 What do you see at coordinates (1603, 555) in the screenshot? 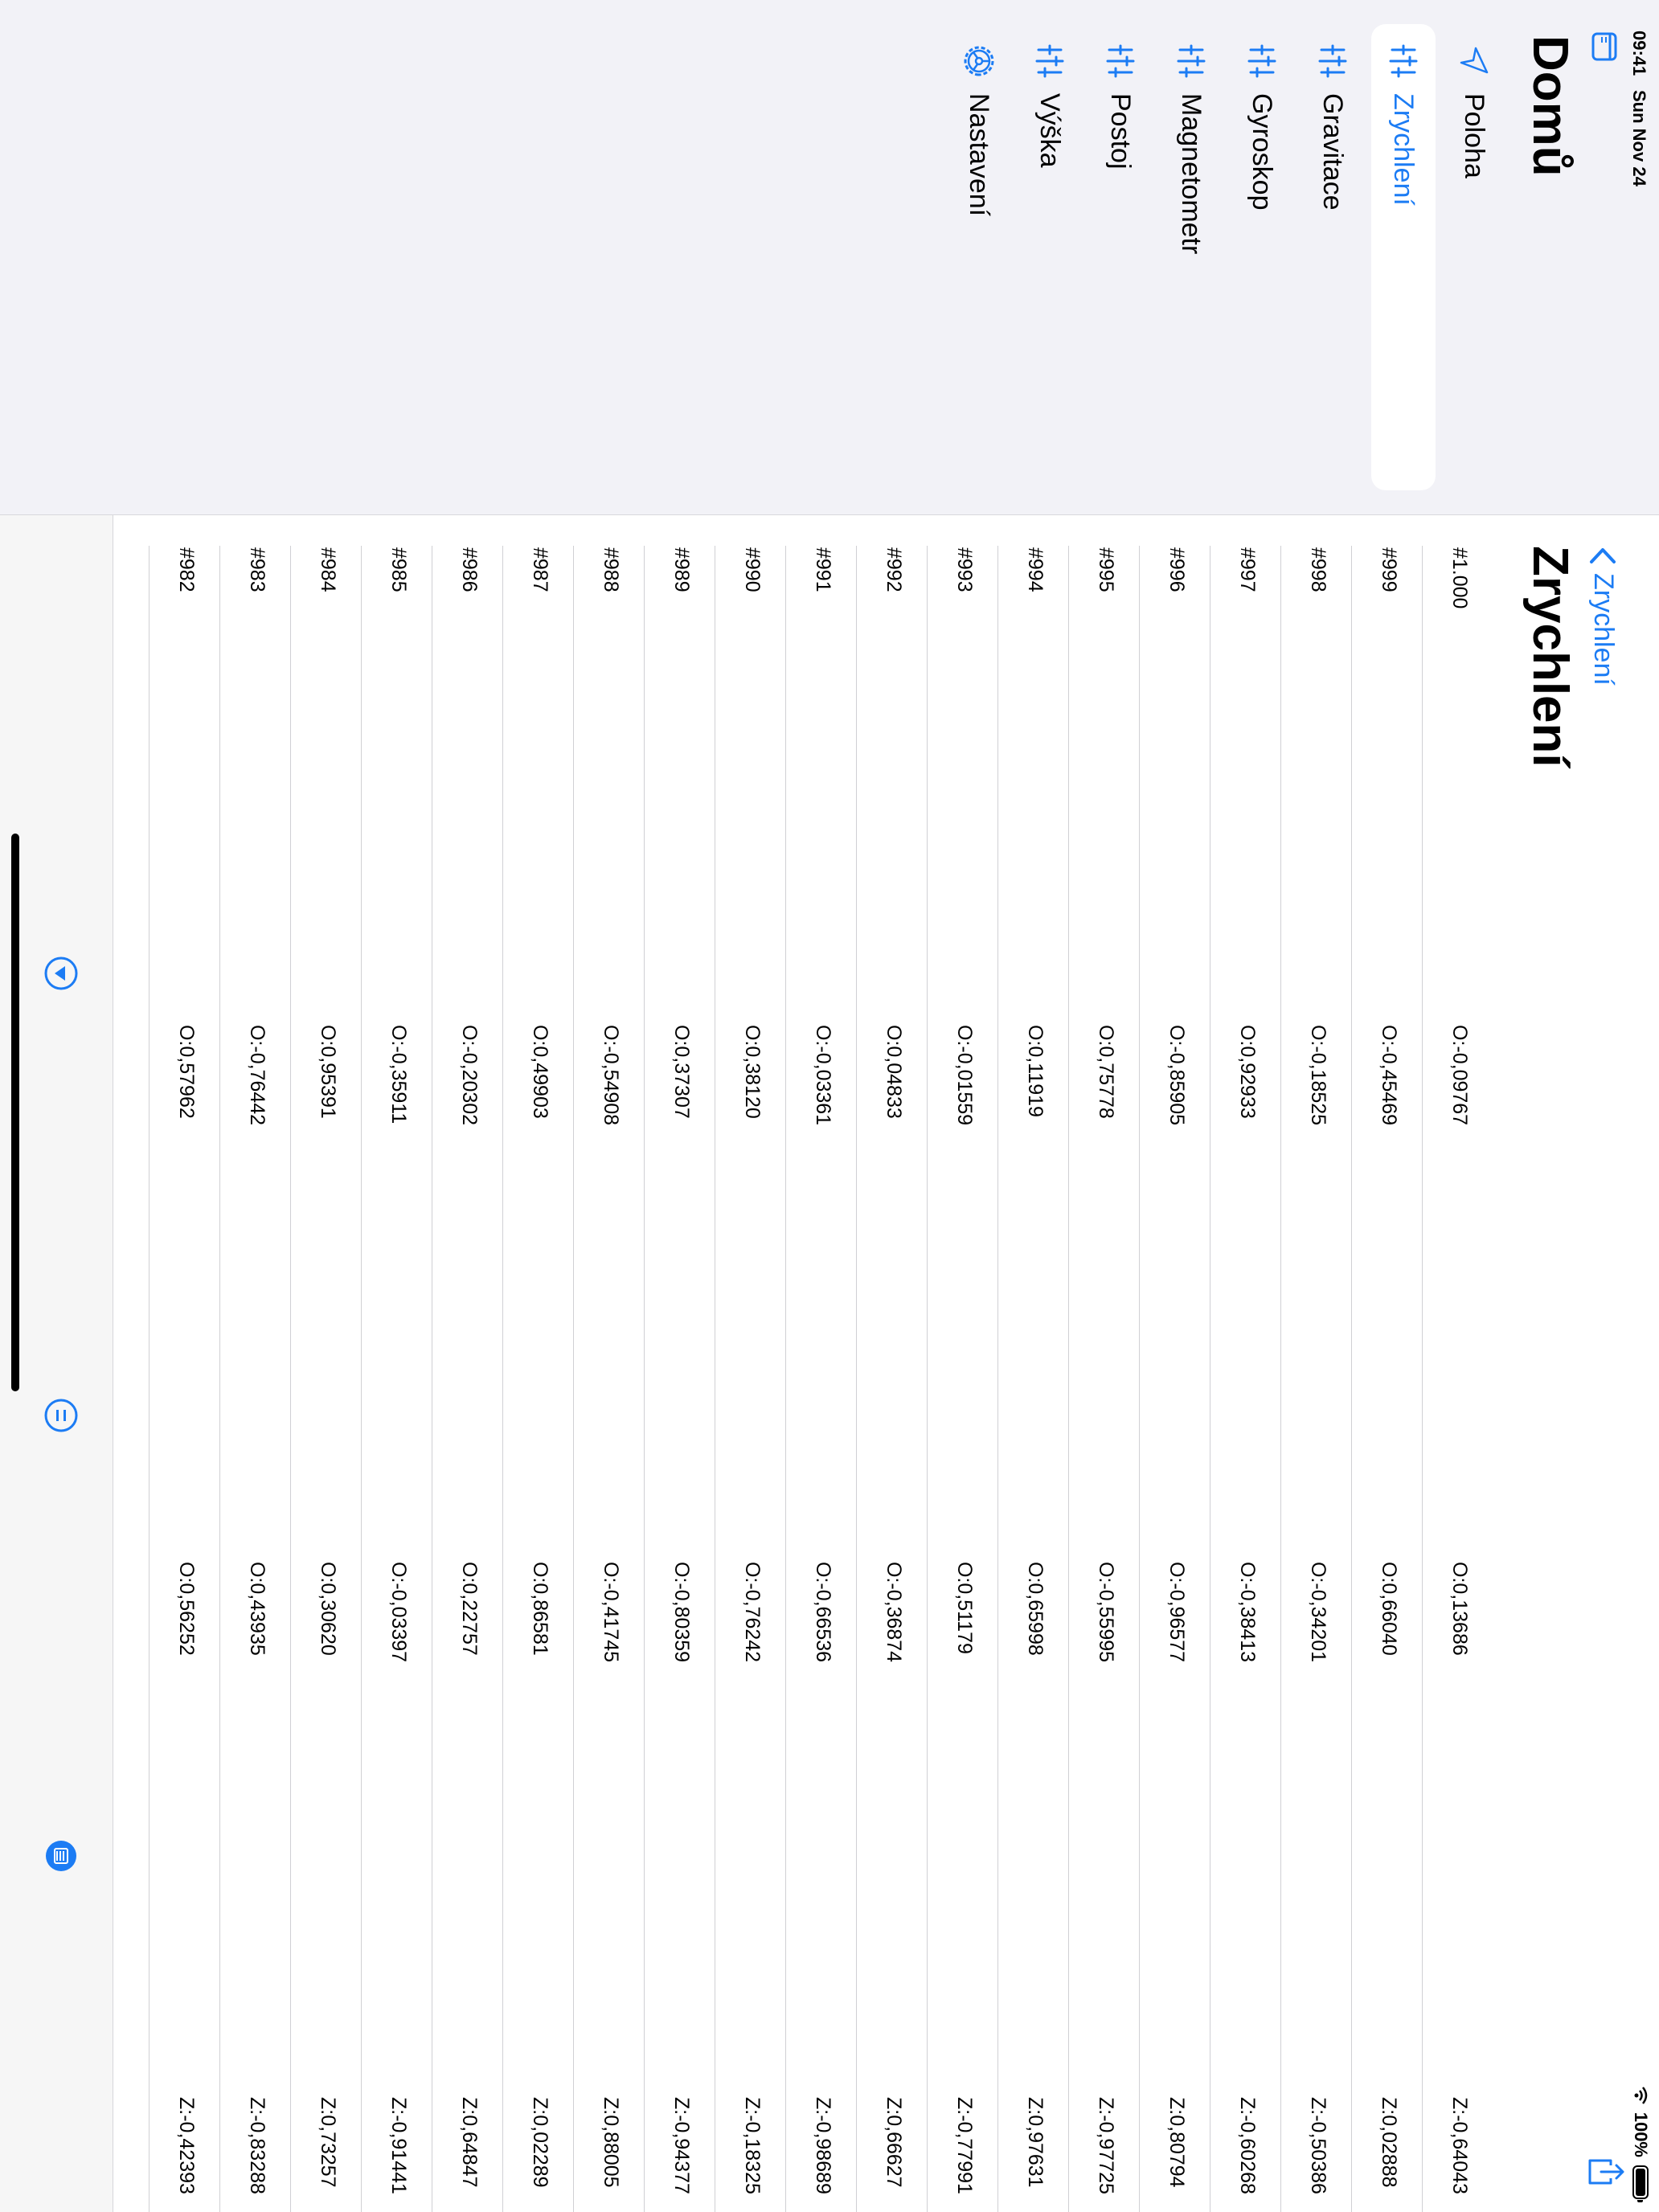
I see `chevron-left-icon` at bounding box center [1603, 555].